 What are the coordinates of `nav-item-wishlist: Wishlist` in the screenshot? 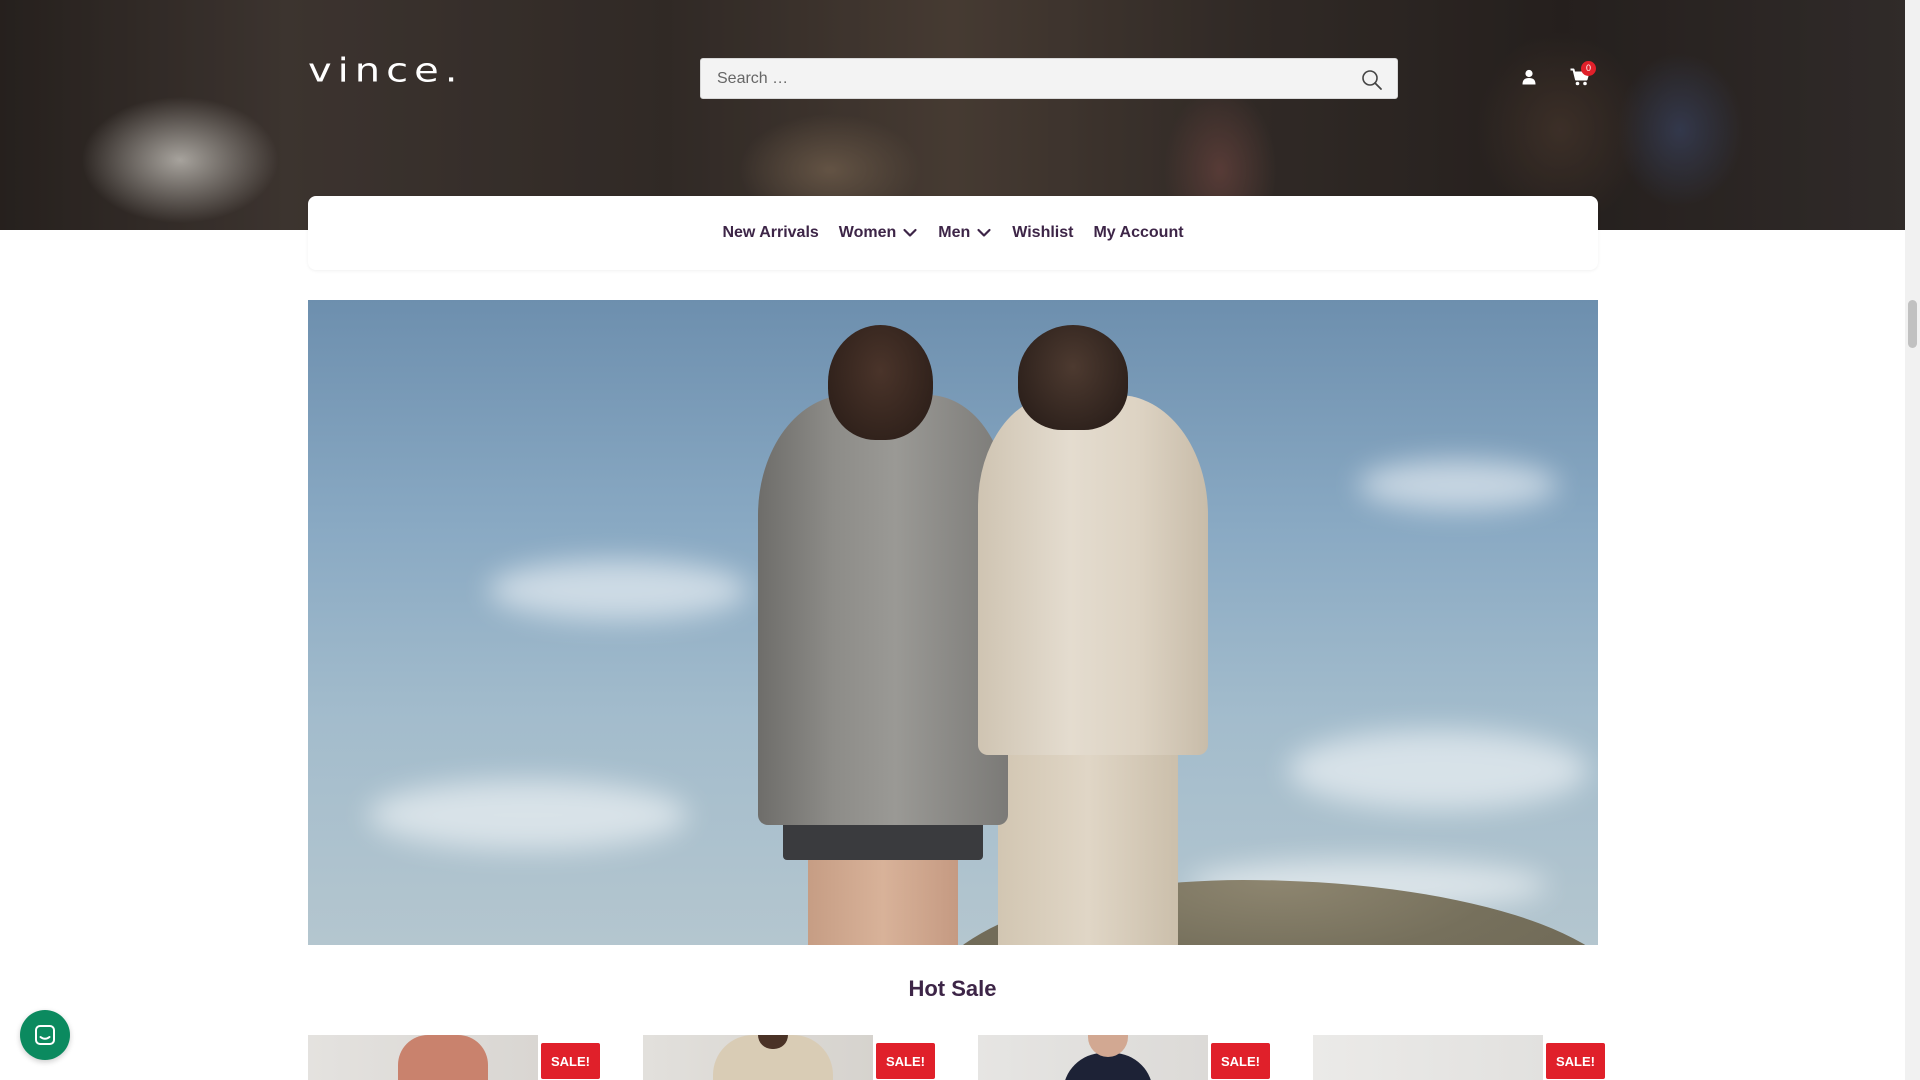 It's located at (1042, 233).